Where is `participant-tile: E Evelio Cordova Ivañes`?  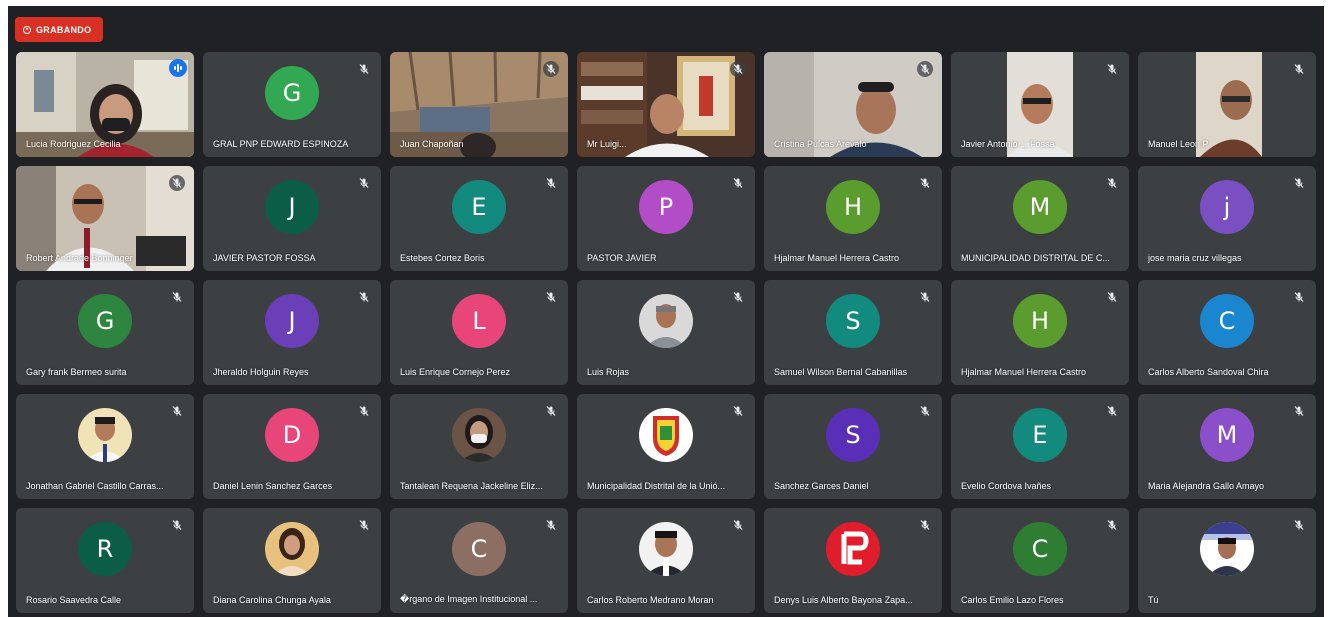 participant-tile: E Evelio Cordova Ivañes is located at coordinates (1040, 446).